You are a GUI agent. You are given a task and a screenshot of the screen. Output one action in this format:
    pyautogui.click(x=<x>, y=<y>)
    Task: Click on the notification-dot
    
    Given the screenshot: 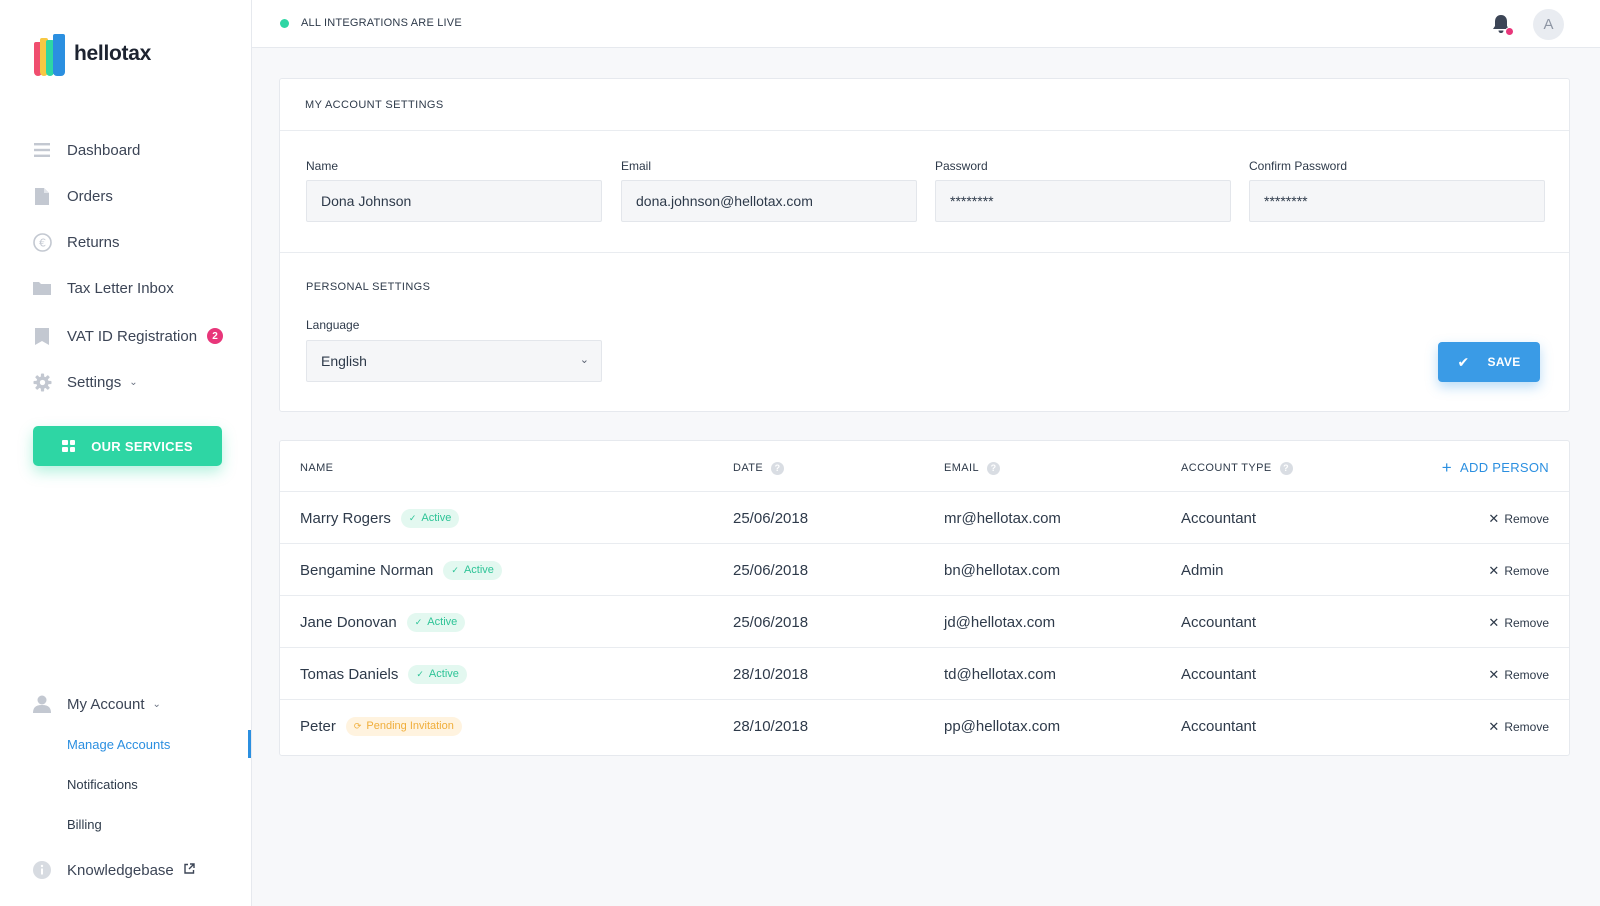 What is the action you would take?
    pyautogui.click(x=1509, y=31)
    